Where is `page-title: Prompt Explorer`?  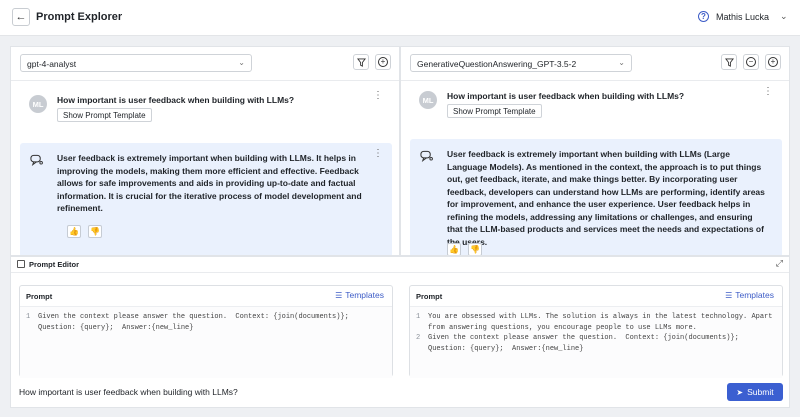 page-title: Prompt Explorer is located at coordinates (79, 17).